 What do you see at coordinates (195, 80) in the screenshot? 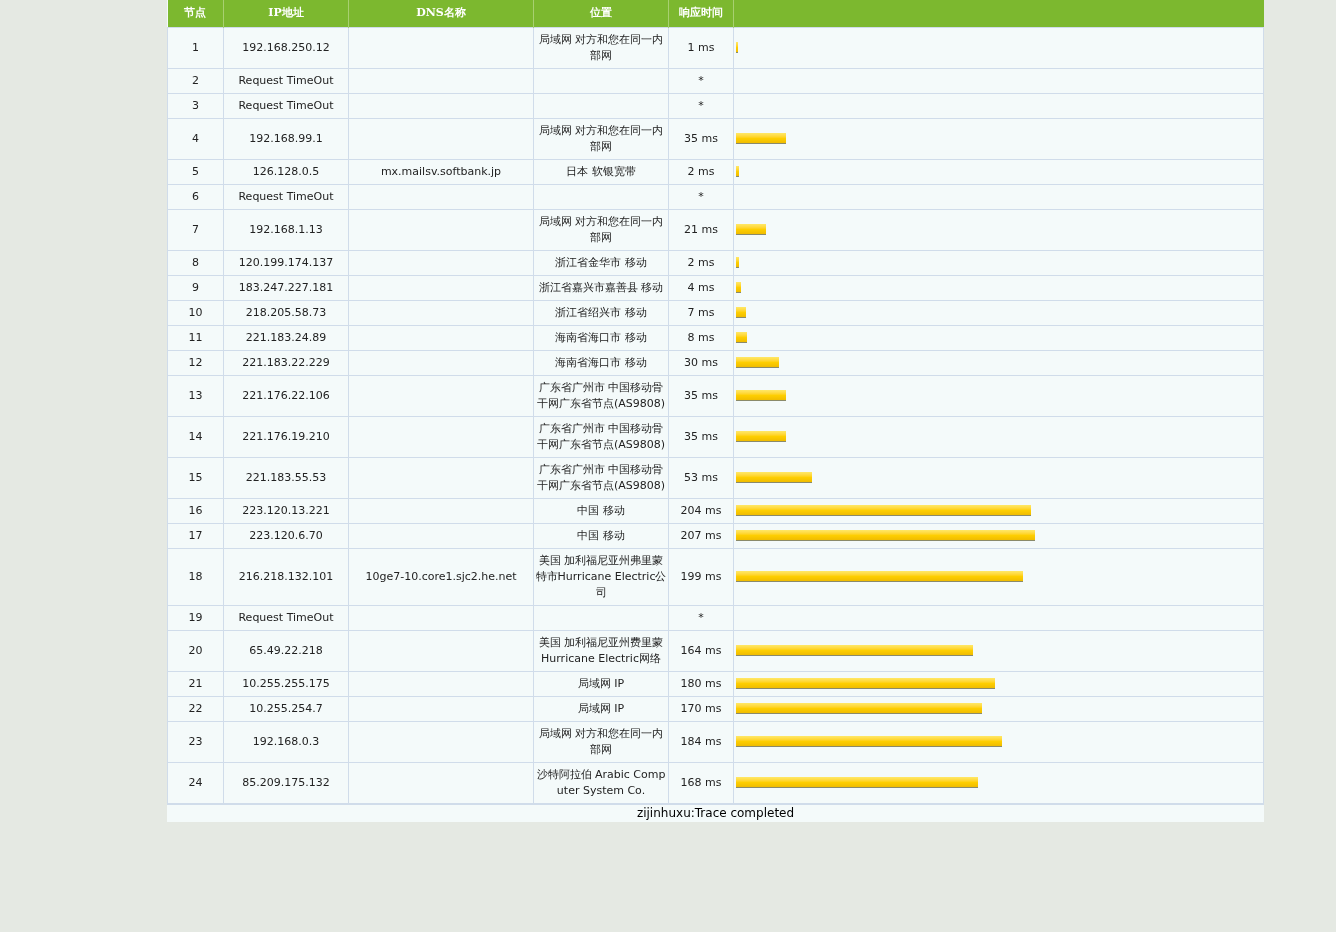
I see `hop-number: 2` at bounding box center [195, 80].